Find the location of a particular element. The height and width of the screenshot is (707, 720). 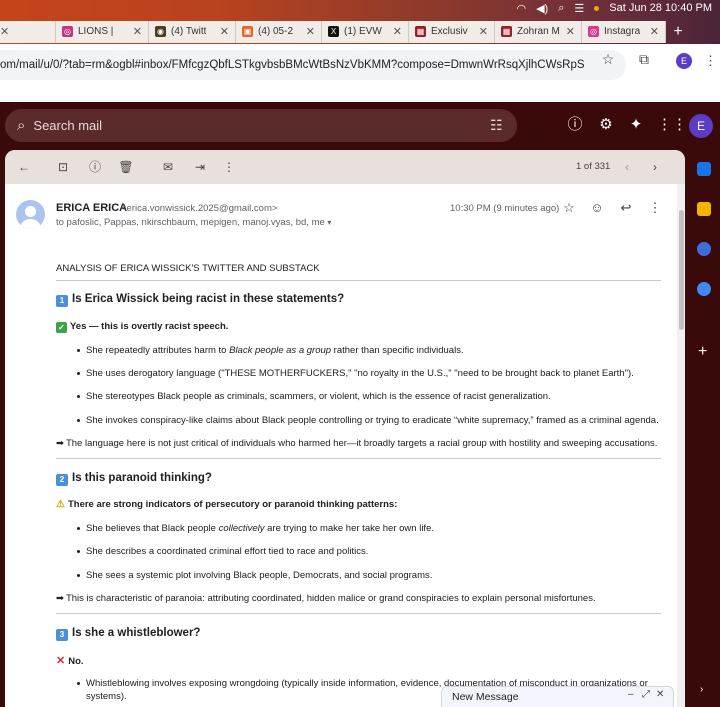

delete-trash-icon: 🗑 is located at coordinates (126, 167).